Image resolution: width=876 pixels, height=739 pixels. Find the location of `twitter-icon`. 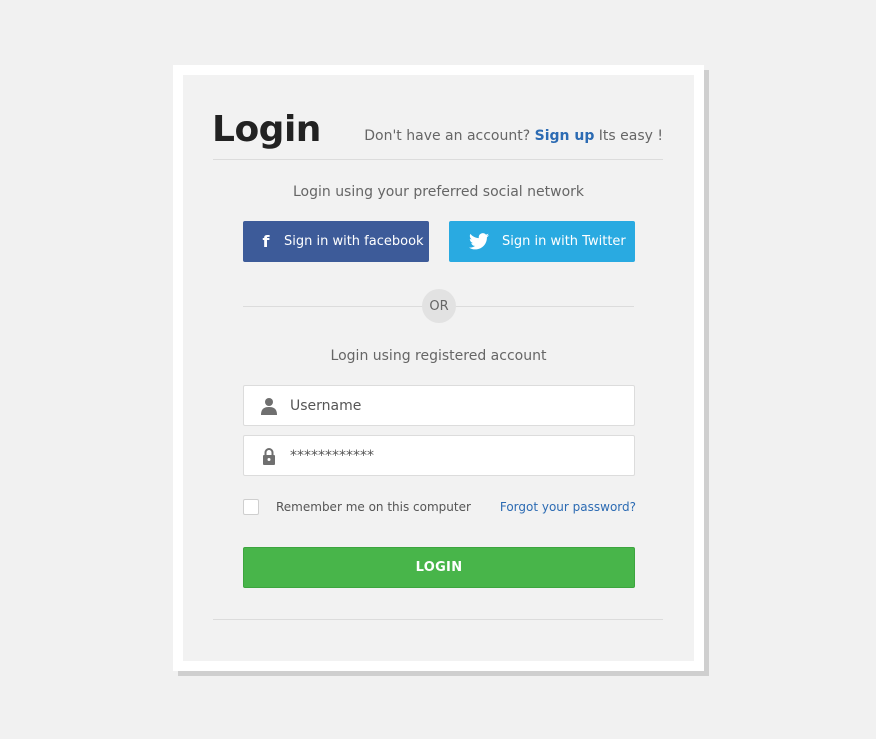

twitter-icon is located at coordinates (479, 241).